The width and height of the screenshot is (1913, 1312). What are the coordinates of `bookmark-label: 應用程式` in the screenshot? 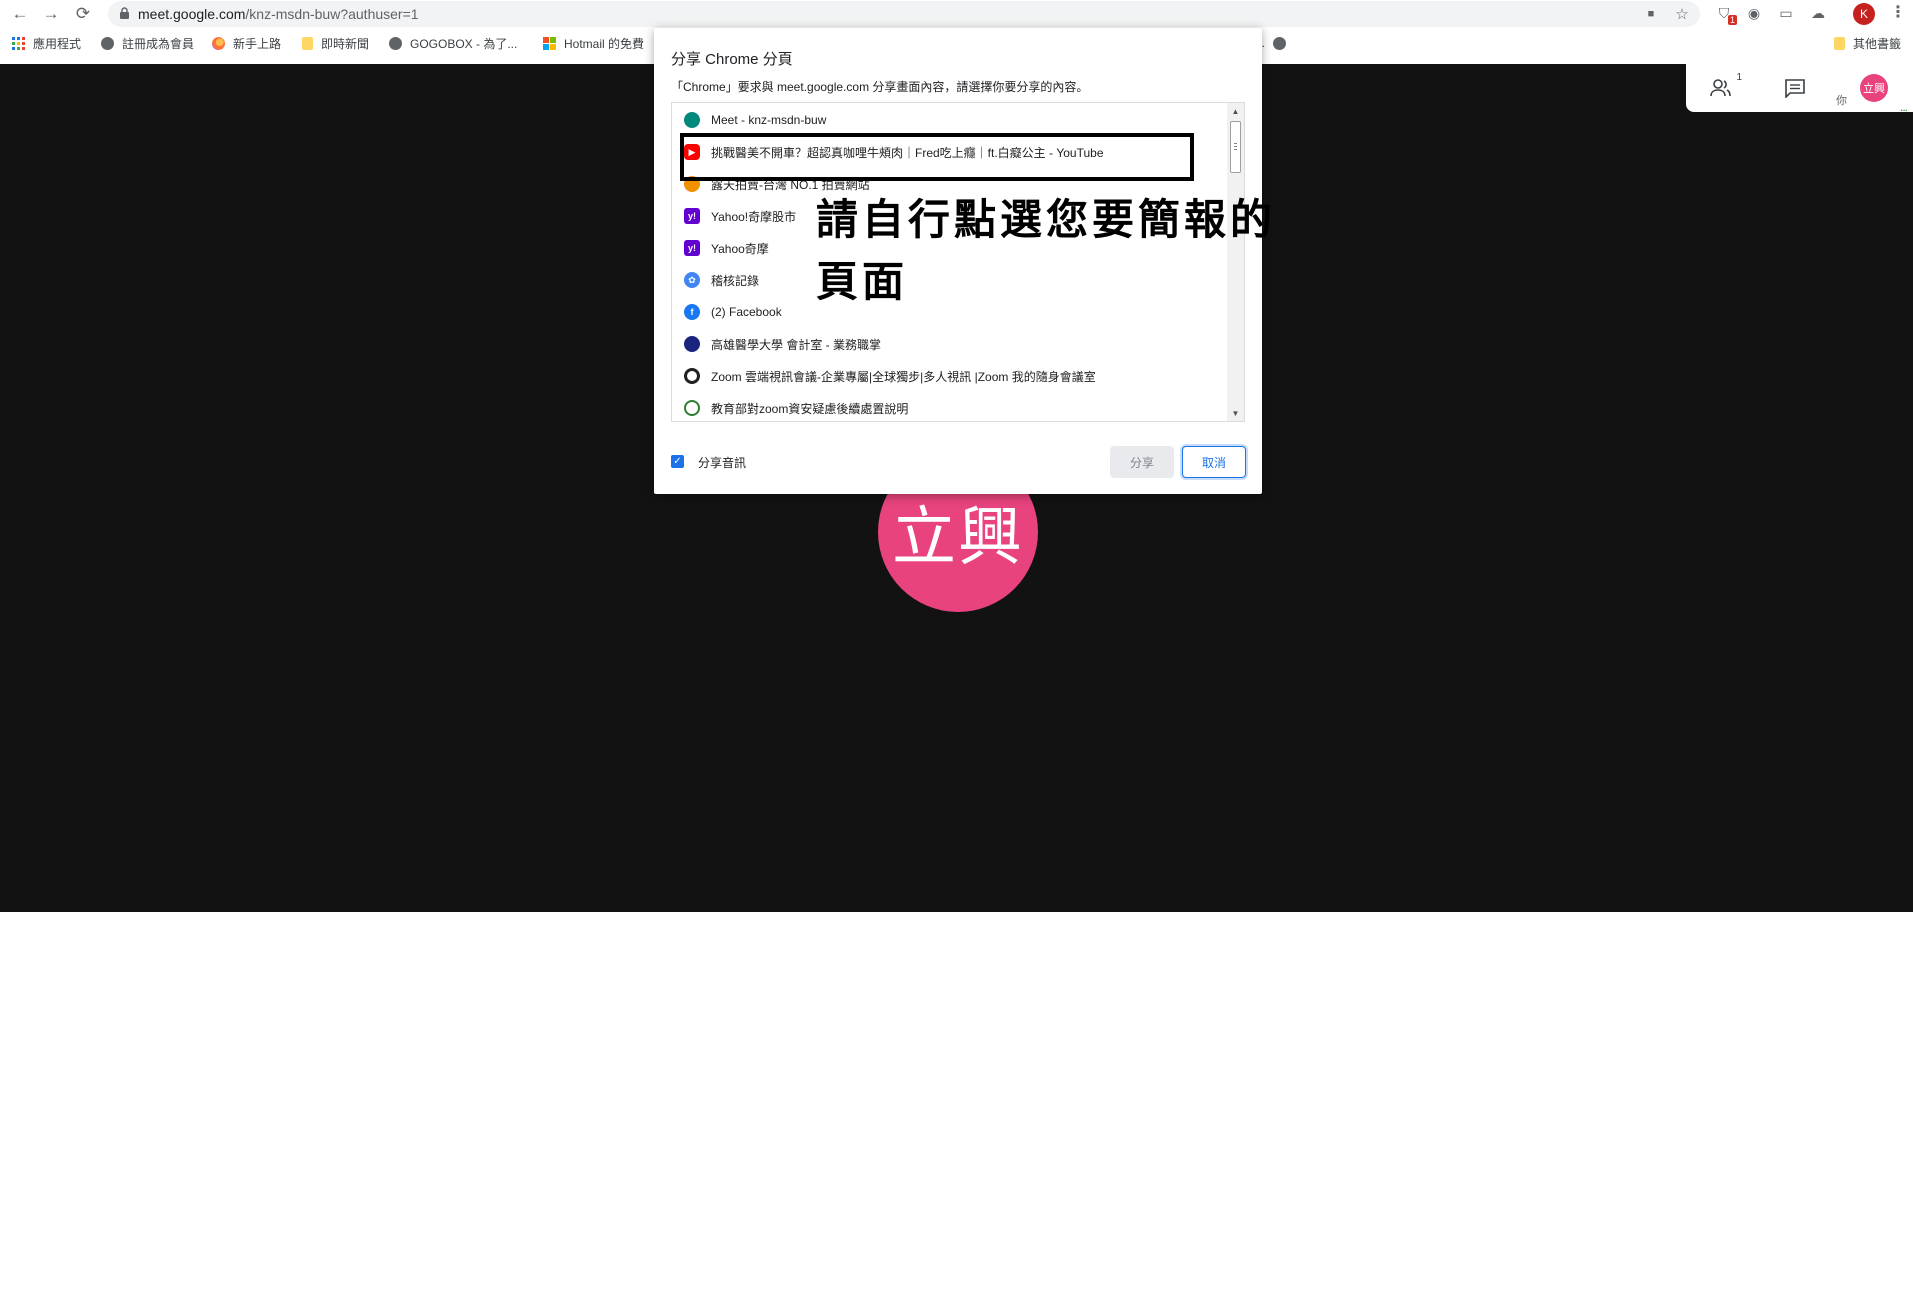 It's located at (57, 43).